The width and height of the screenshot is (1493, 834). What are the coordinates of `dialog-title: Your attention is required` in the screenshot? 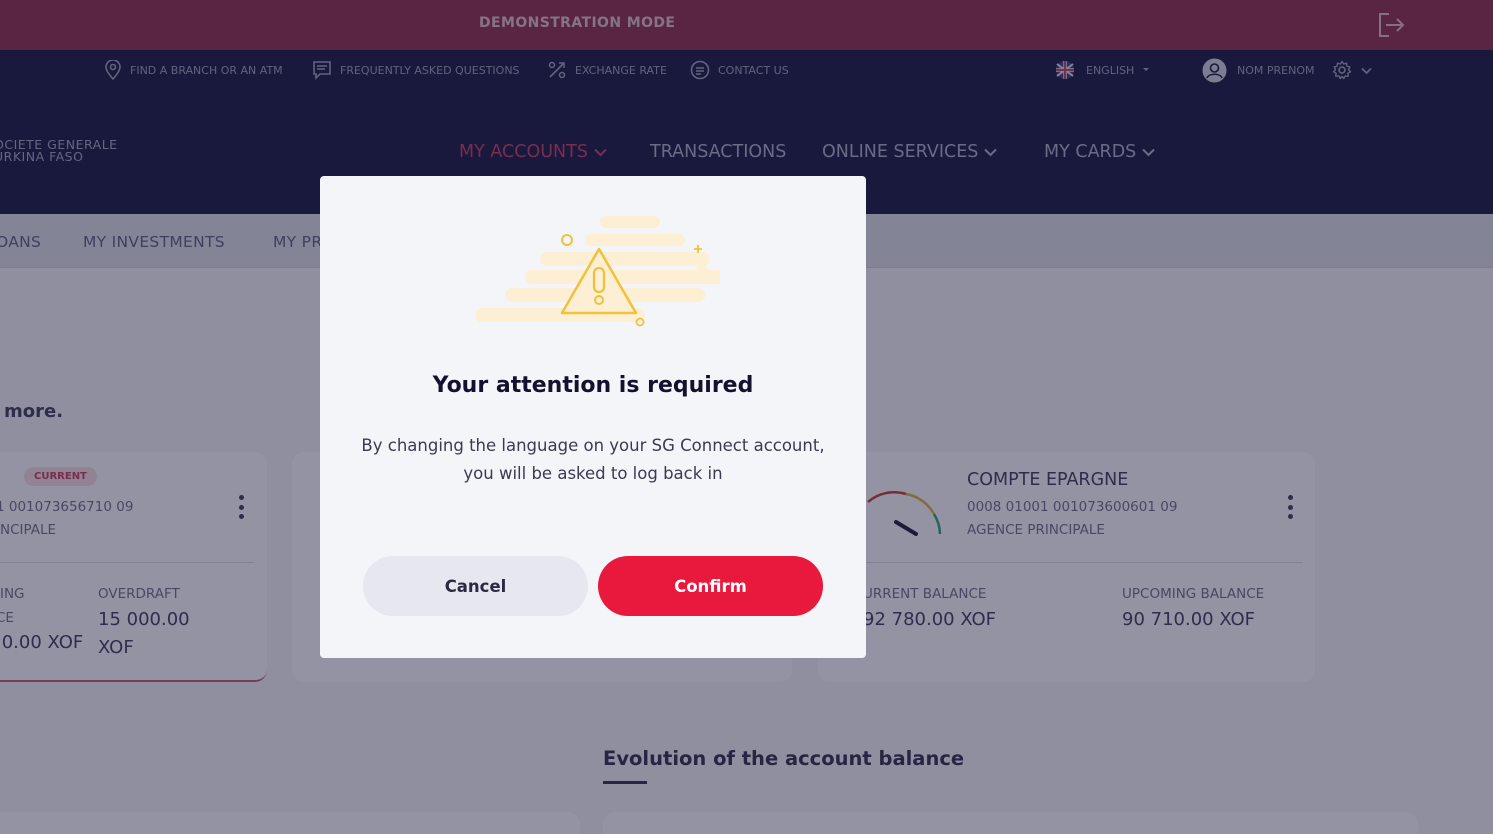 It's located at (593, 385).